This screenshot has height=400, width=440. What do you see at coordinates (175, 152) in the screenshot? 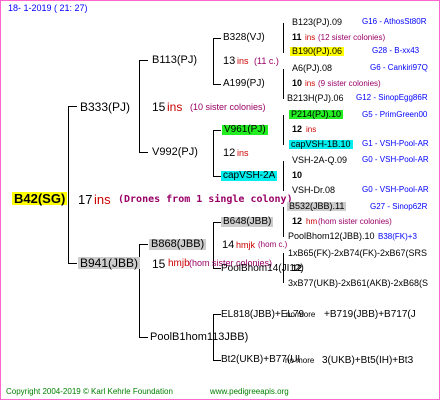
I see `gen2-queen-2: V992(PJ)` at bounding box center [175, 152].